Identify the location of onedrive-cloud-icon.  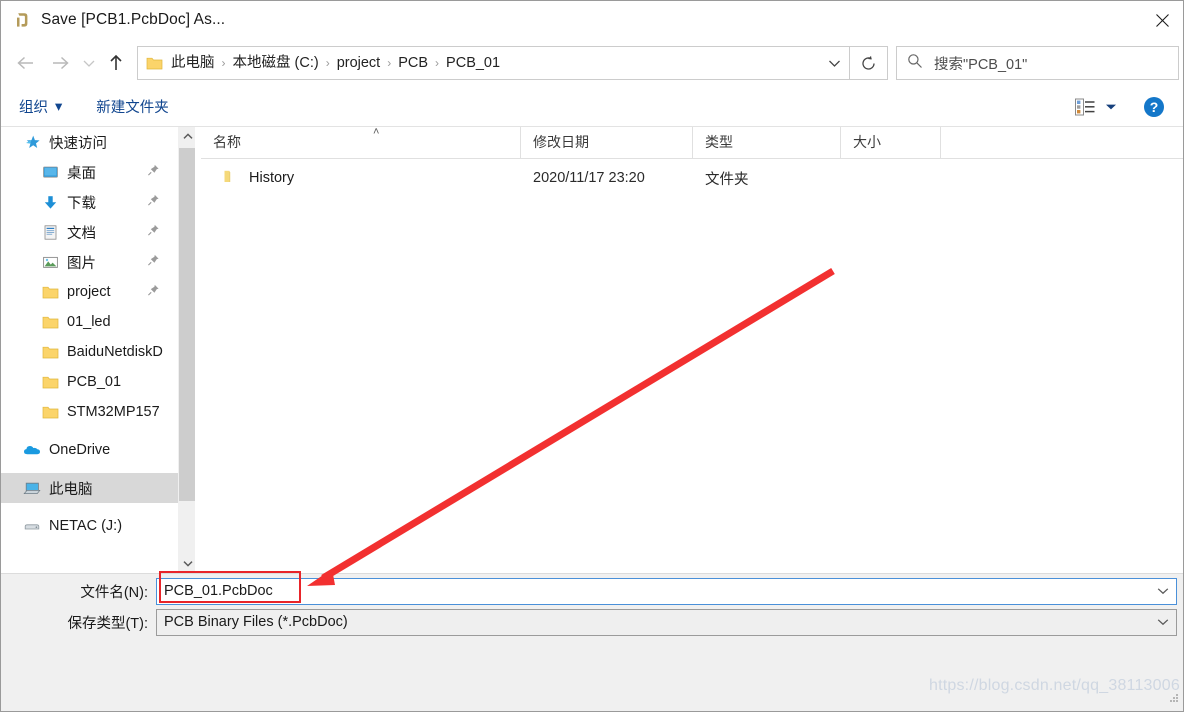
(32, 450).